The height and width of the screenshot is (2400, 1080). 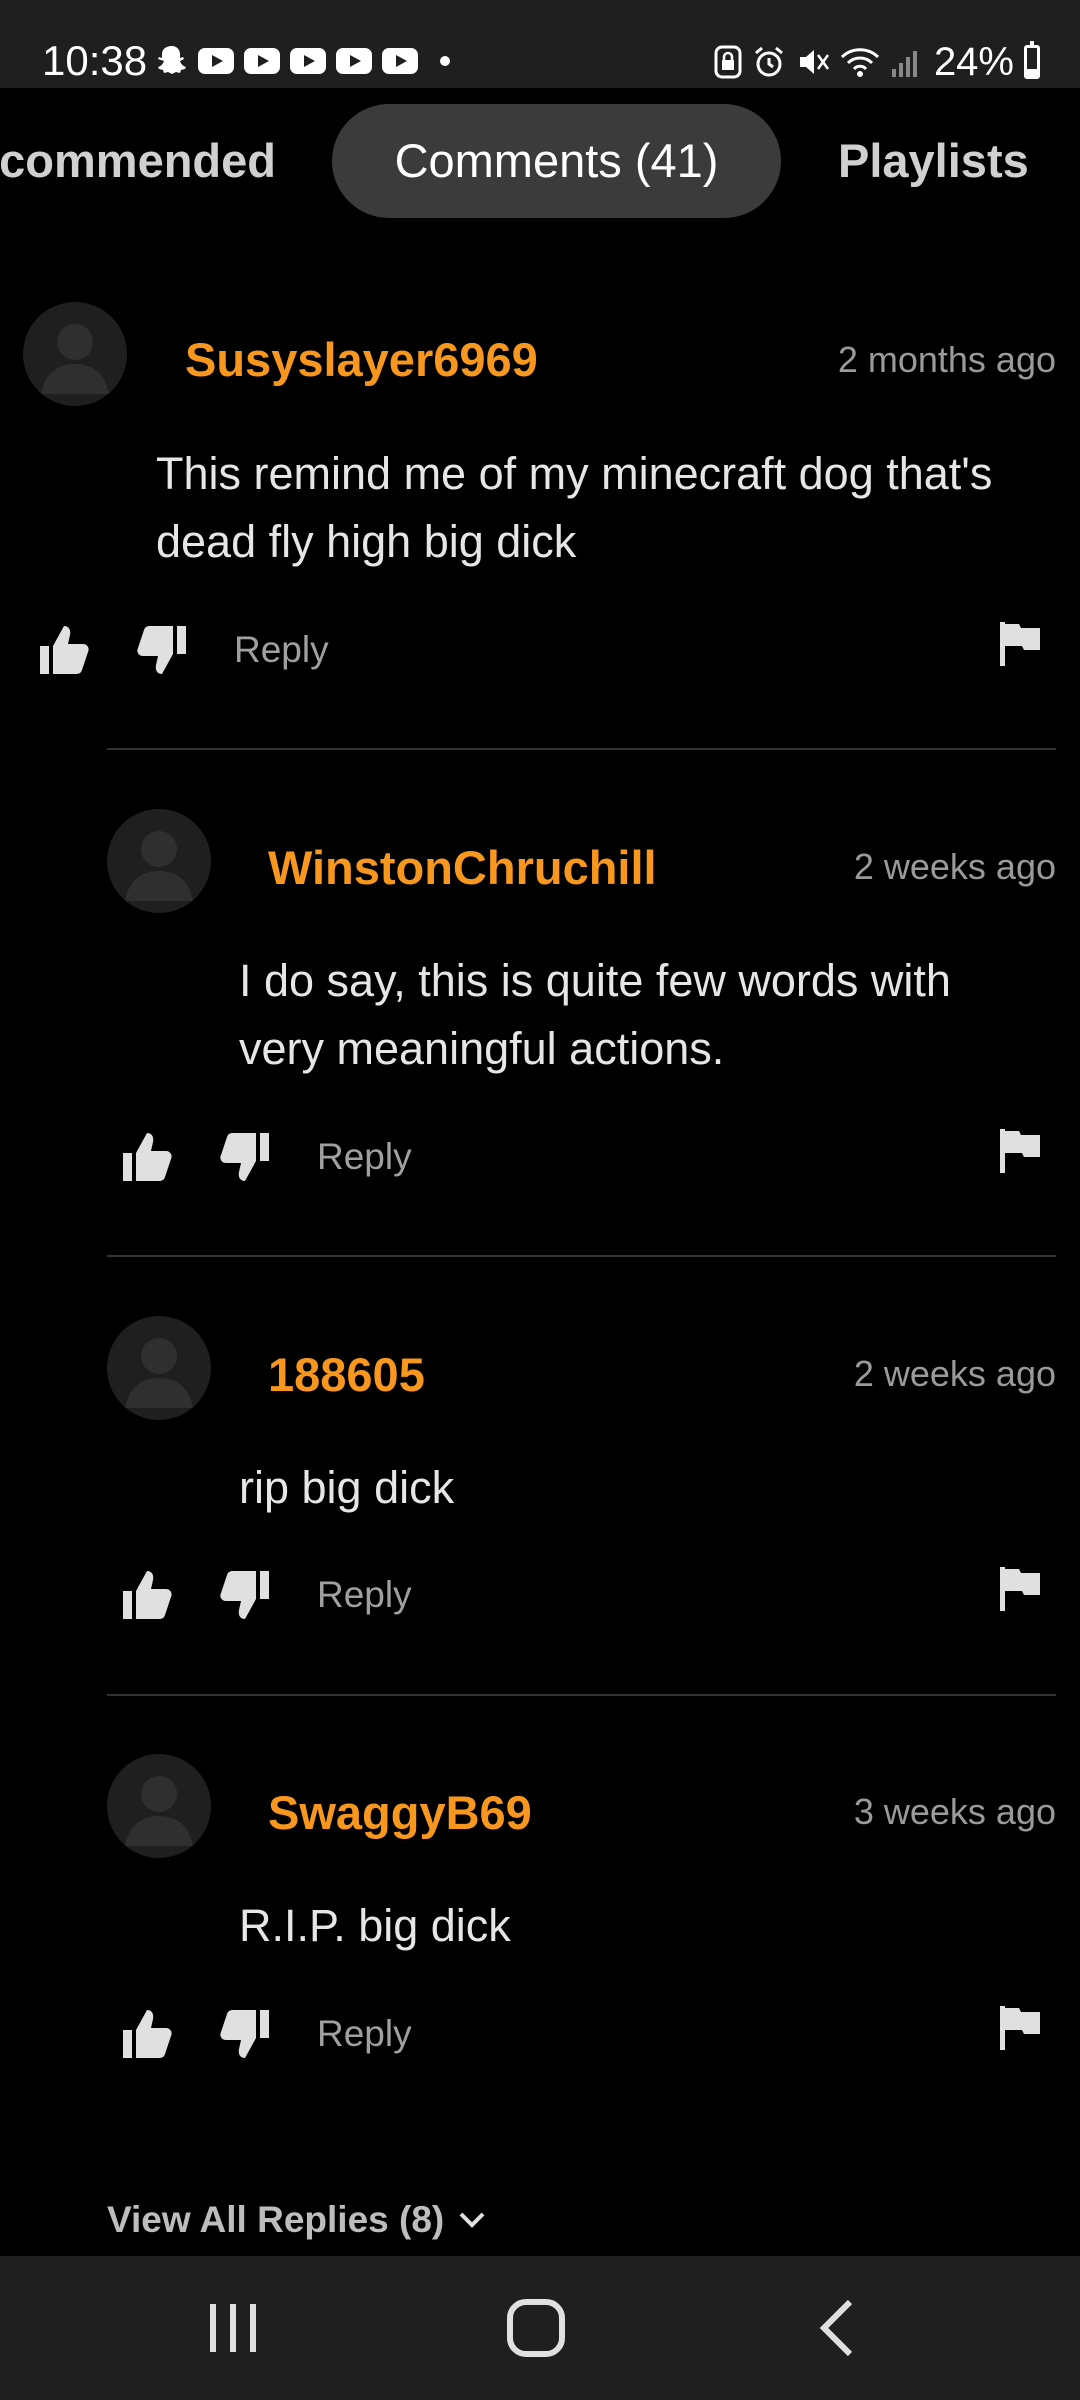 I want to click on battery-level, so click(x=1032, y=72).